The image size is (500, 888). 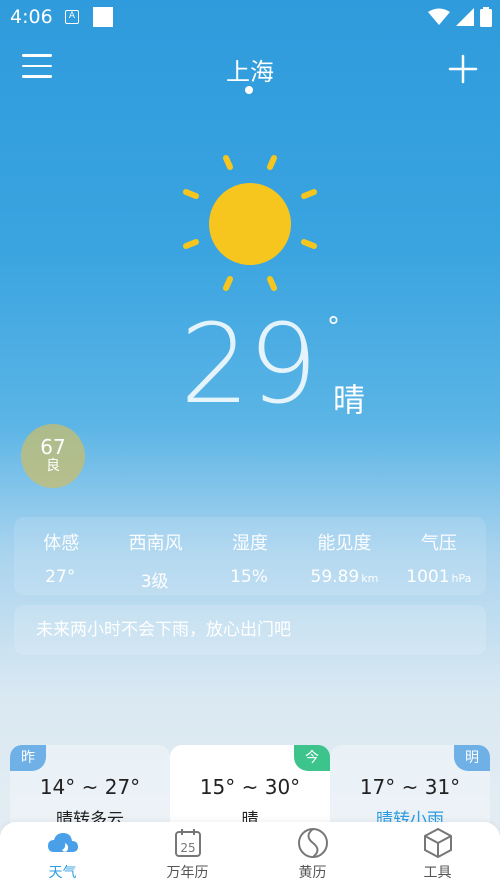 What do you see at coordinates (103, 17) in the screenshot?
I see `notification-square-icon` at bounding box center [103, 17].